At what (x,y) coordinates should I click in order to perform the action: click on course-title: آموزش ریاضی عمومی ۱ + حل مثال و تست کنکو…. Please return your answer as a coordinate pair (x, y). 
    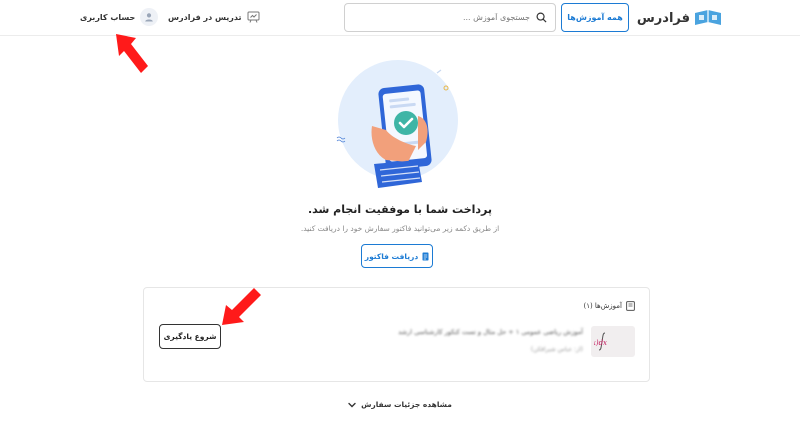
    Looking at the image, I should click on (490, 332).